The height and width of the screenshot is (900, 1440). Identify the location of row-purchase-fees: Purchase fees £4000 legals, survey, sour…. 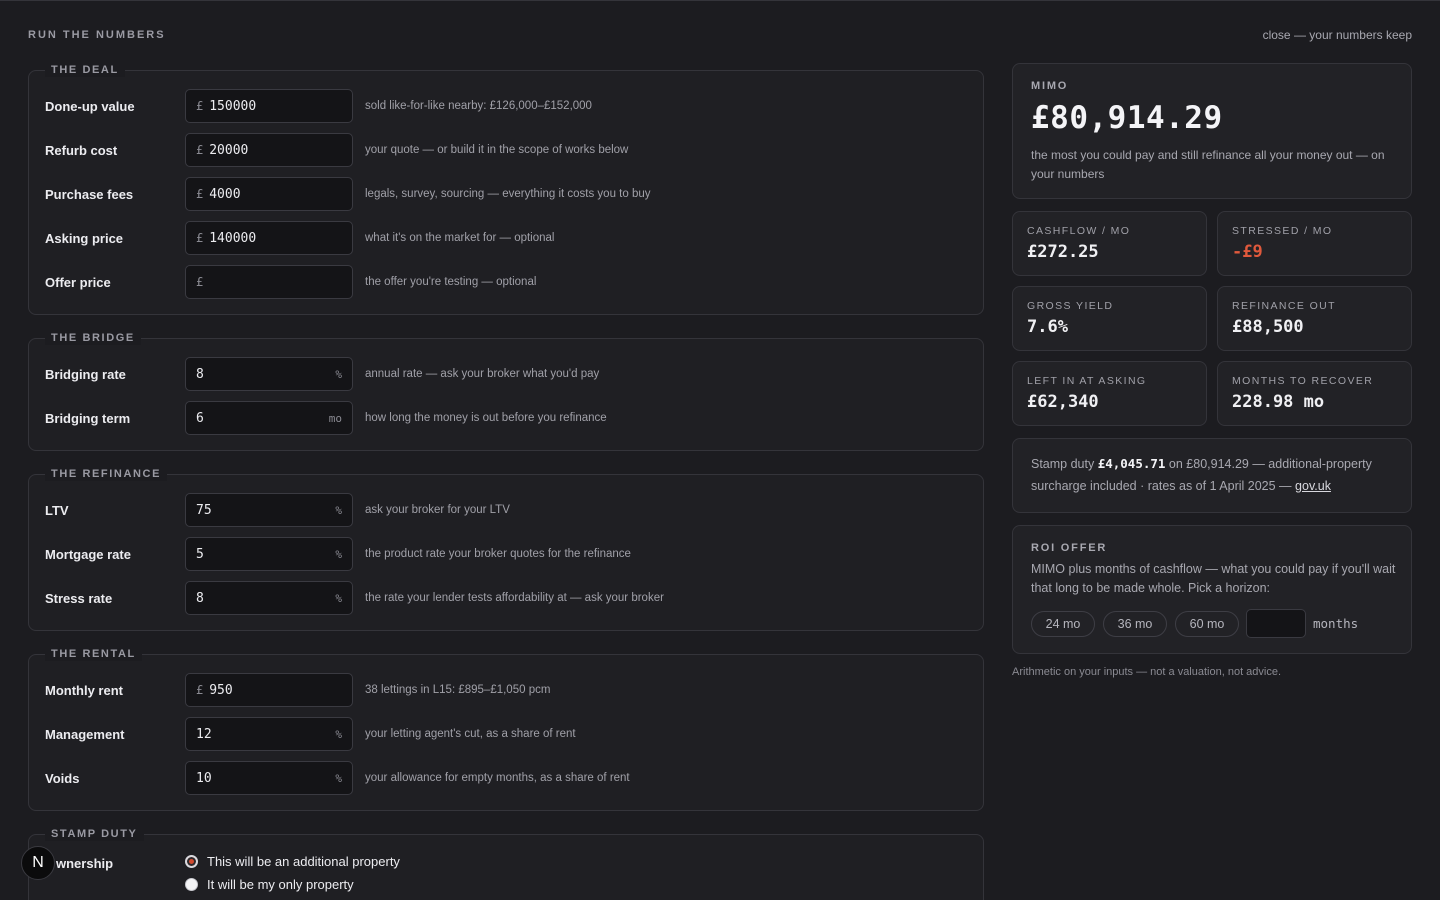
(506, 194).